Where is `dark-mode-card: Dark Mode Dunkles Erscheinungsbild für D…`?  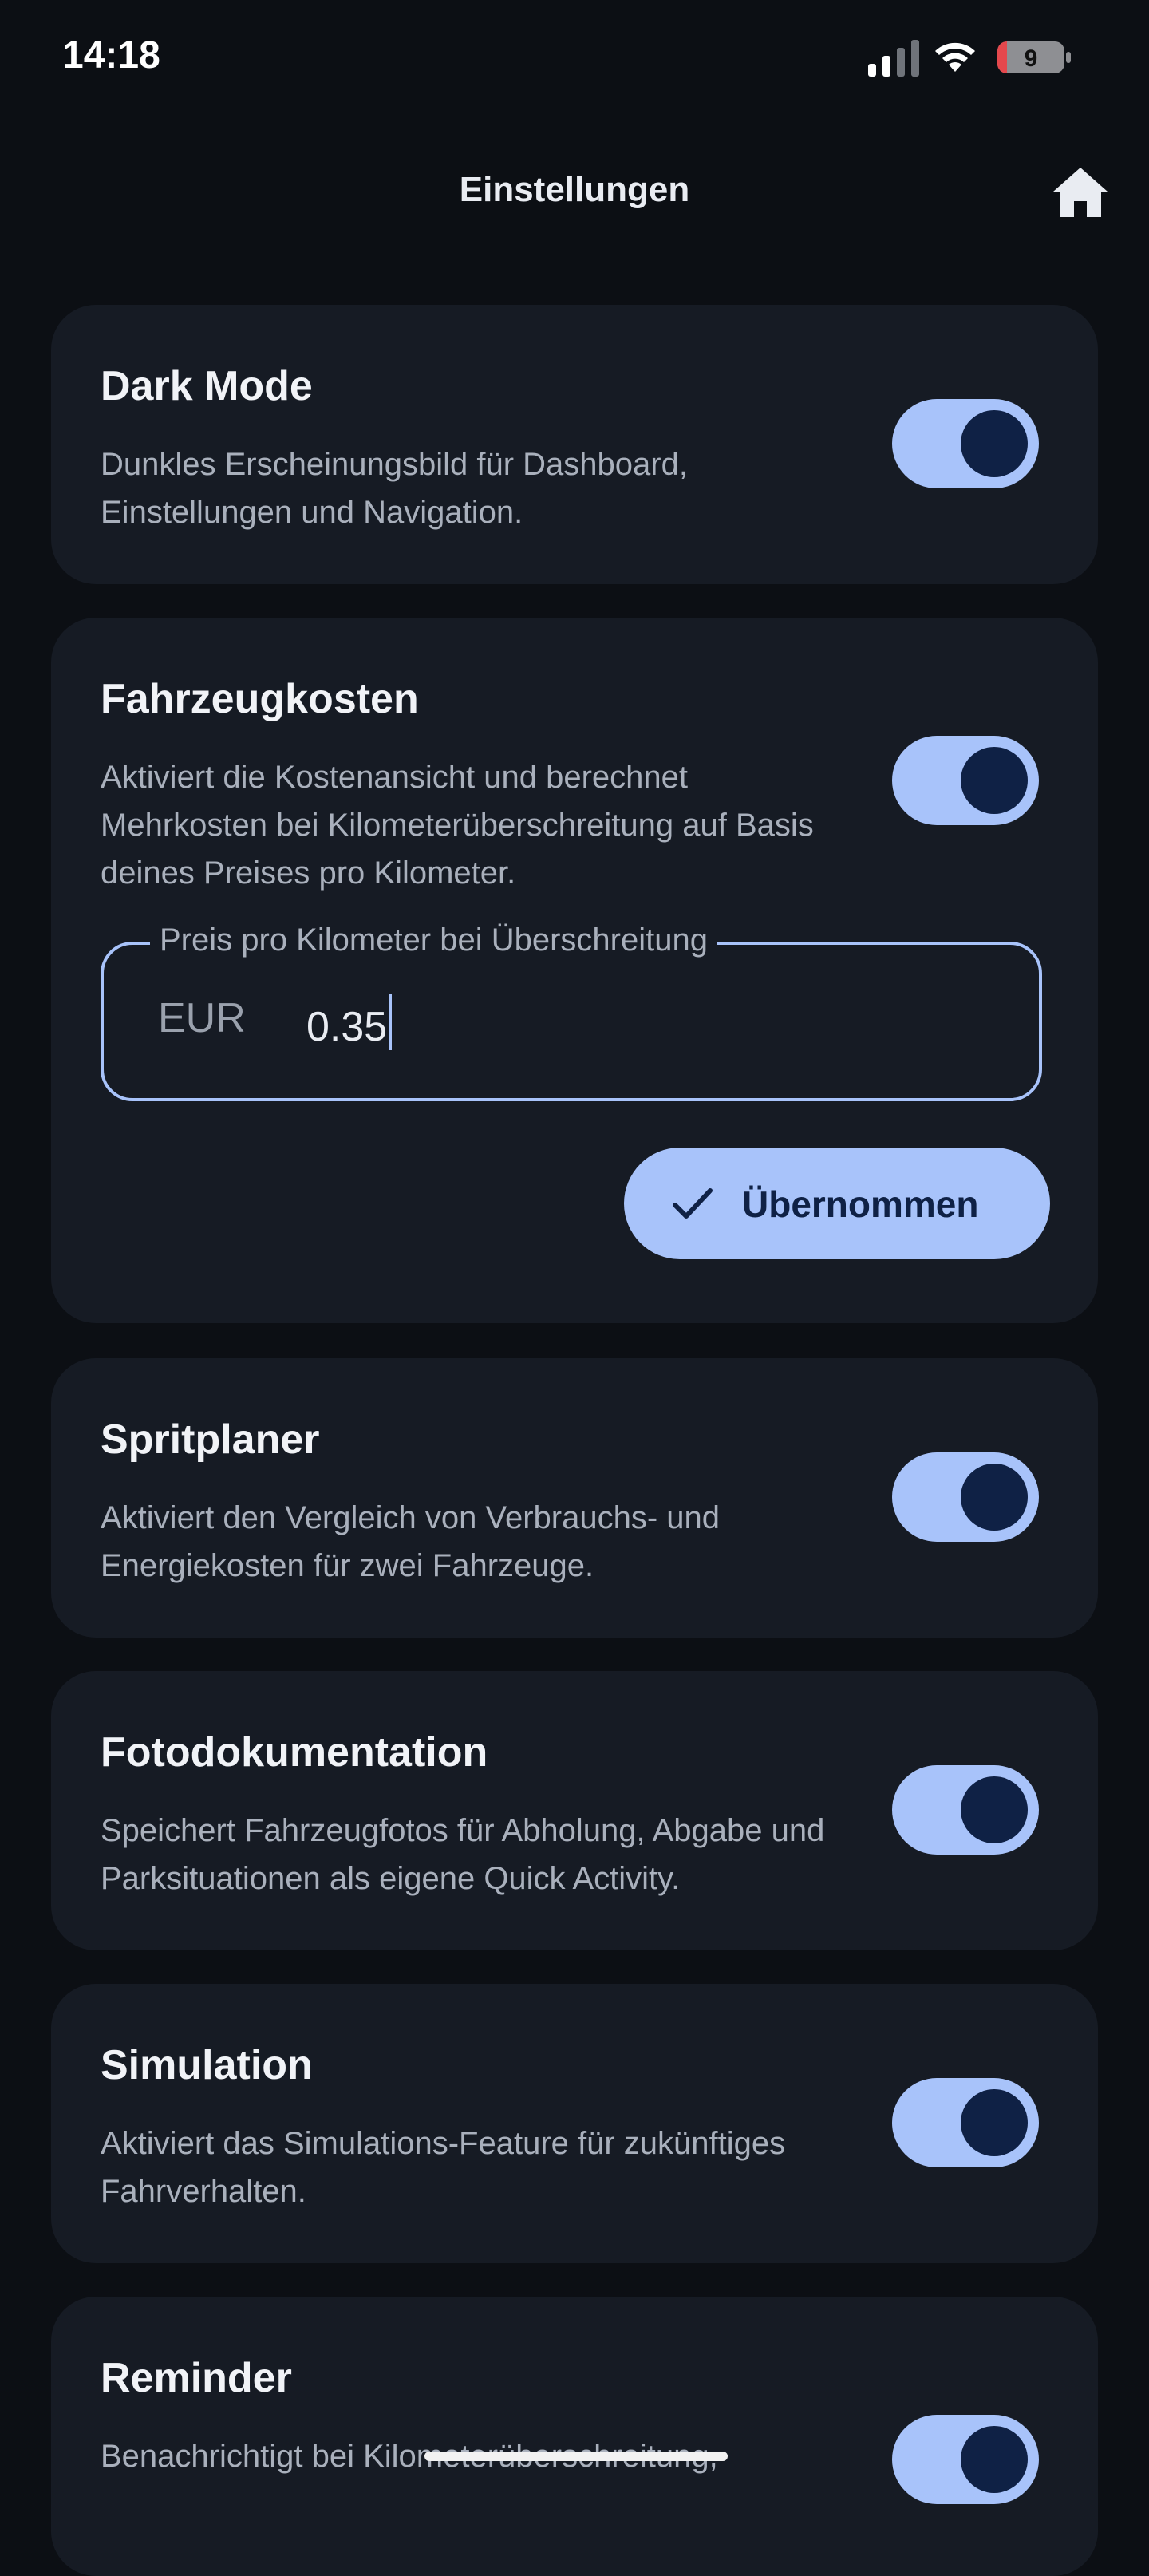
dark-mode-card: Dark Mode Dunkles Erscheinungsbild für D… is located at coordinates (574, 444).